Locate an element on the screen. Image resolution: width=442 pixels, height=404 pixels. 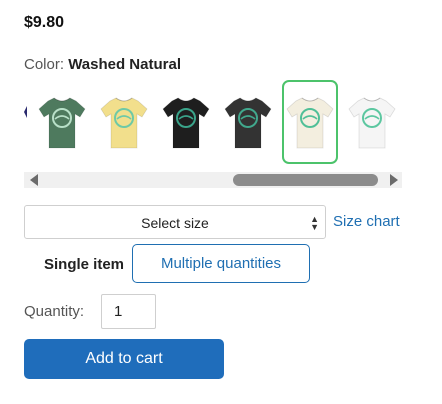
scroll-left-arrow-icon is located at coordinates (34, 180).